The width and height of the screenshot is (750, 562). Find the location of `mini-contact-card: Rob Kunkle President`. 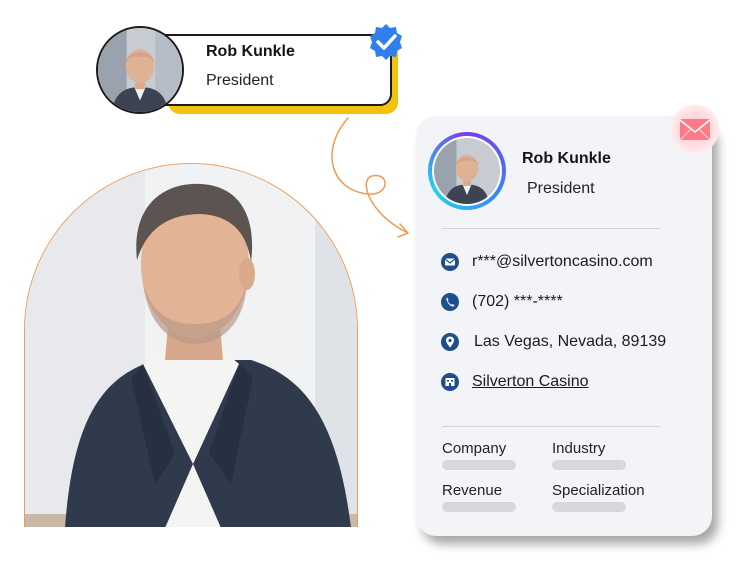

mini-contact-card: Rob Kunkle President is located at coordinates (276, 70).